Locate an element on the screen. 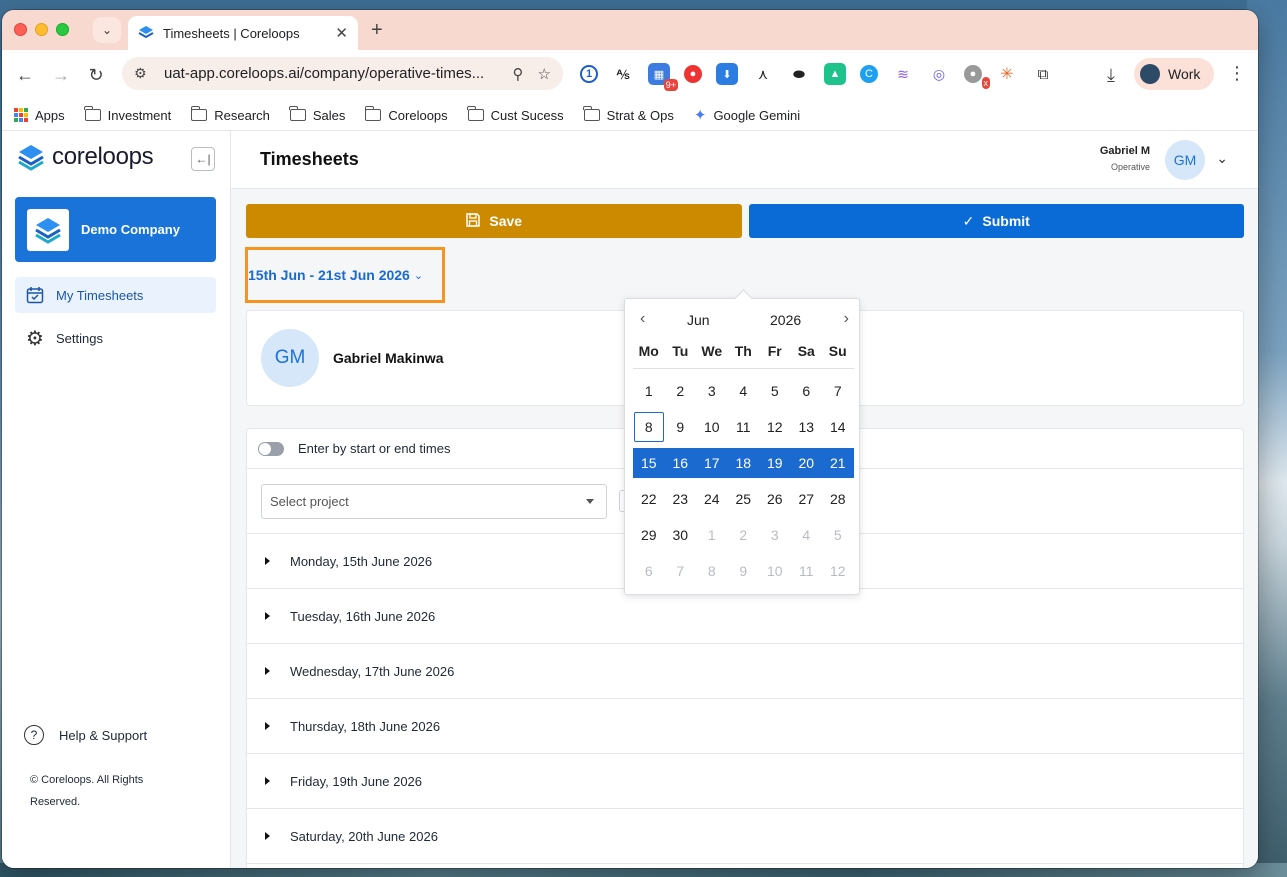 This screenshot has width=1287, height=877. bookmark-strat-ops: Strat & Ops is located at coordinates (628, 114).